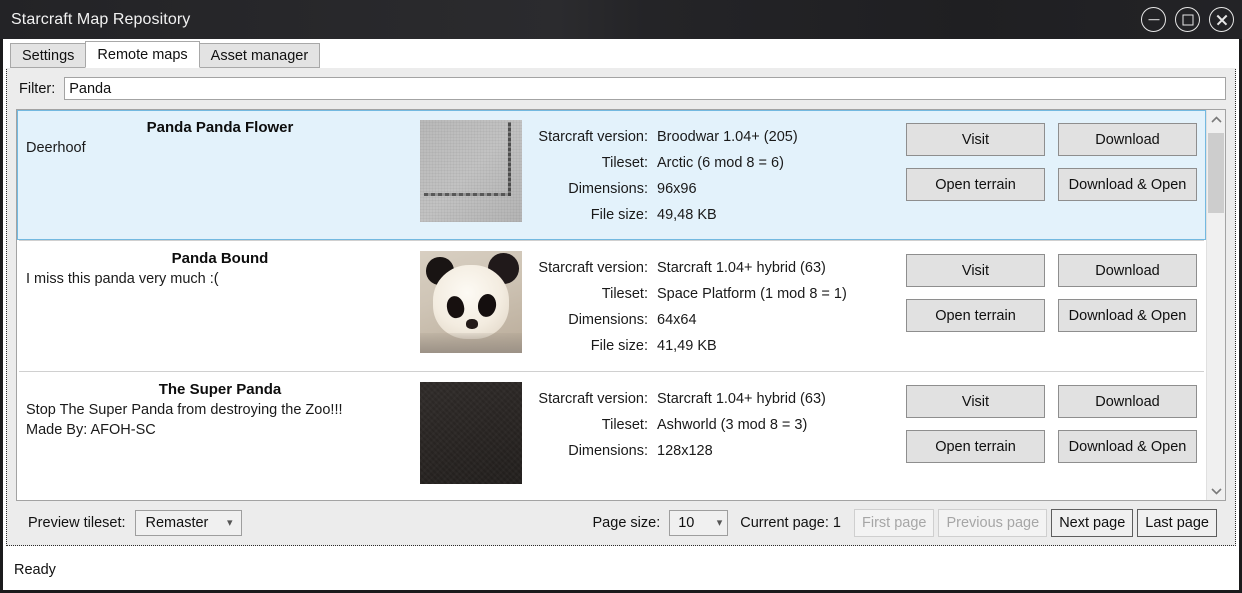  Describe the element at coordinates (621, 19) in the screenshot. I see `title-bar: Starcraft Map Repository` at that location.